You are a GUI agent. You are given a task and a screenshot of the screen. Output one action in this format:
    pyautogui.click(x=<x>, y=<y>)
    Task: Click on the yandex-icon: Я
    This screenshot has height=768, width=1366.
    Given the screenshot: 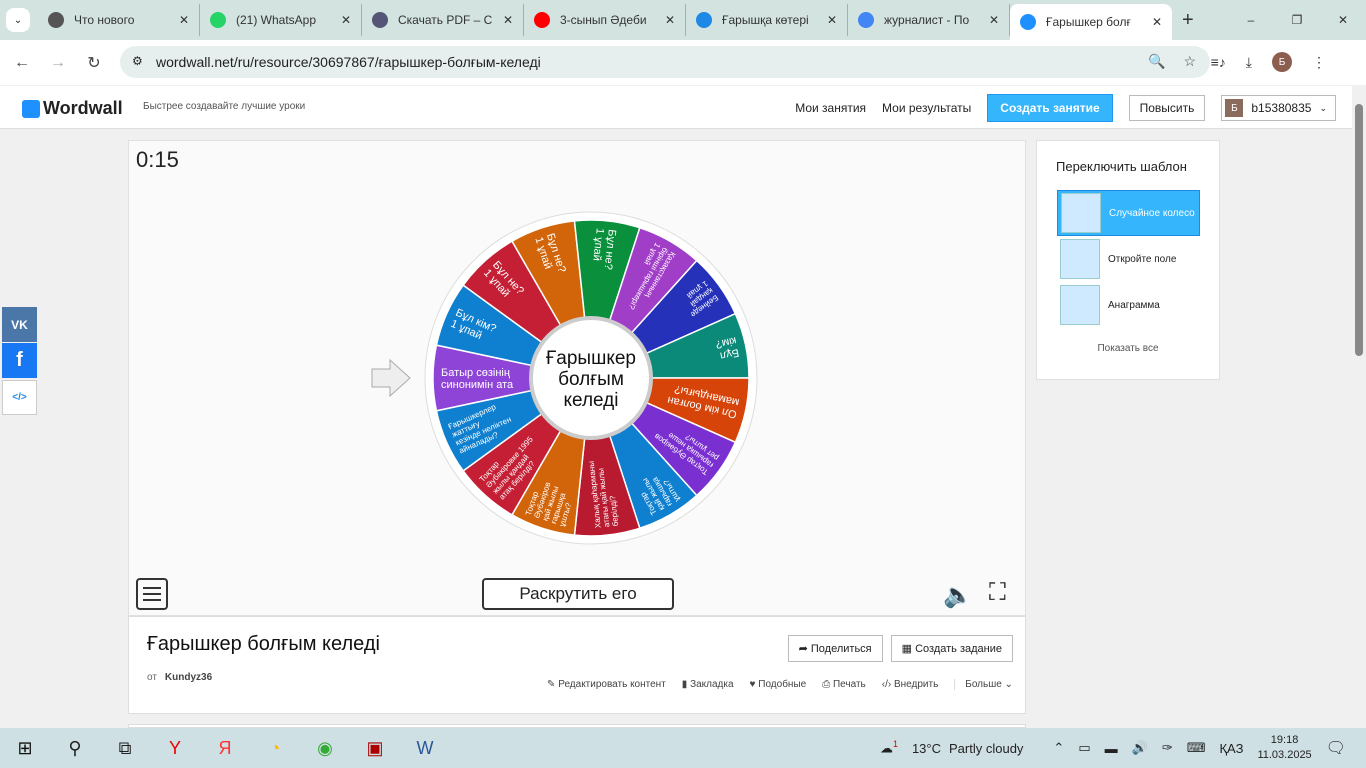 What is the action you would take?
    pyautogui.click(x=225, y=748)
    